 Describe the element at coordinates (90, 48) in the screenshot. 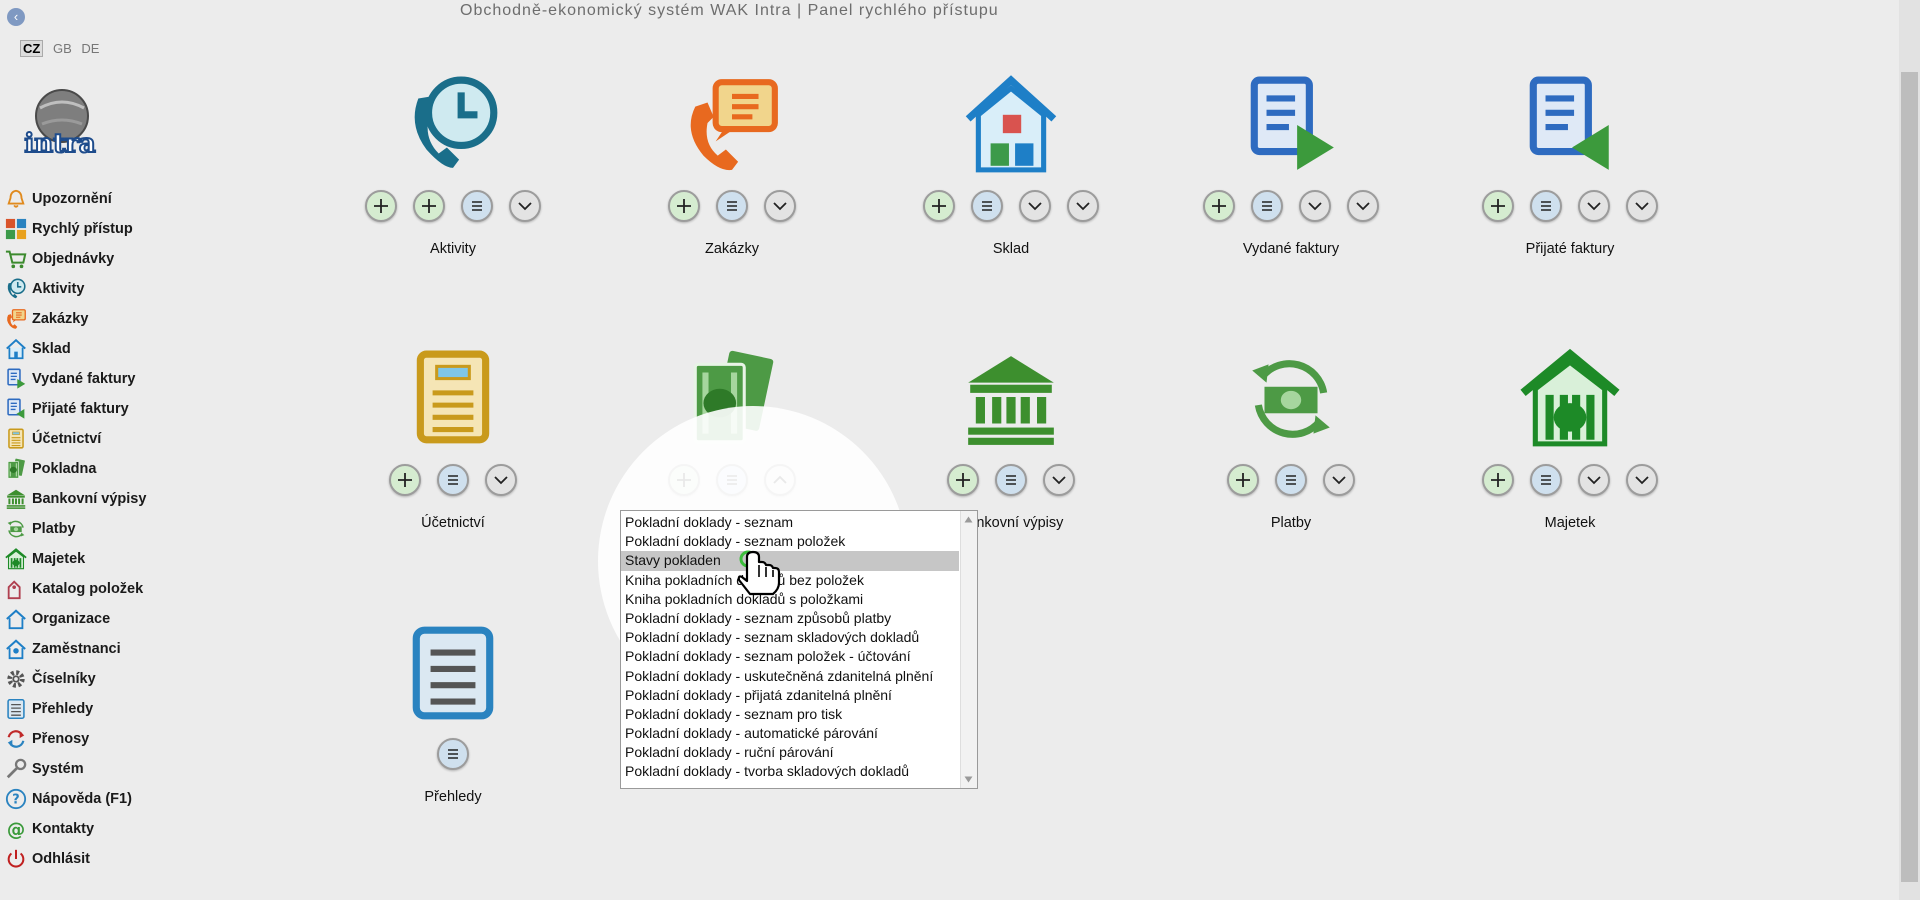

I see `lang-de: DE` at that location.